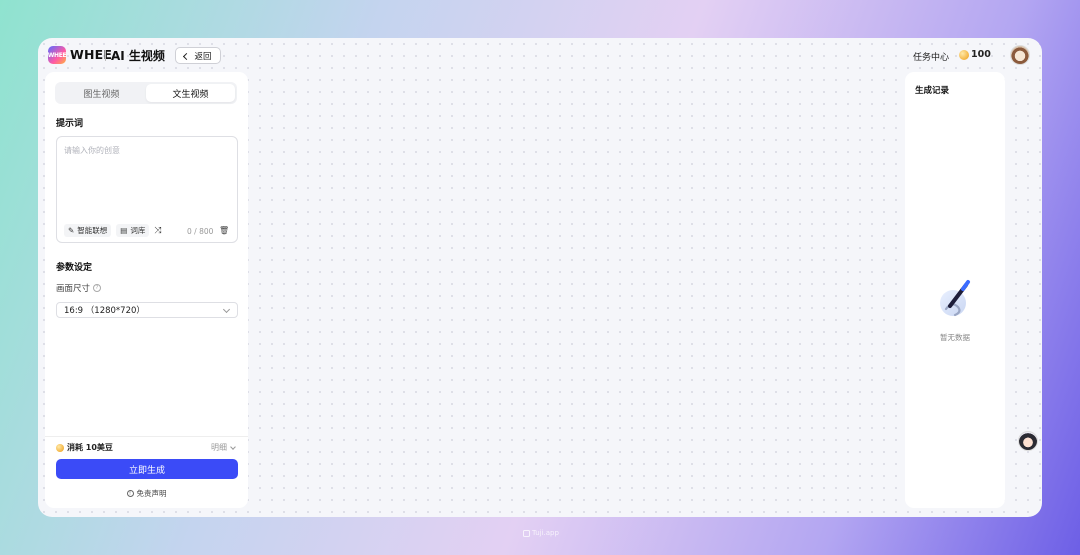 The width and height of the screenshot is (1080, 555). Describe the element at coordinates (955, 337) in the screenshot. I see `empty-state-text: 暂无数据` at that location.